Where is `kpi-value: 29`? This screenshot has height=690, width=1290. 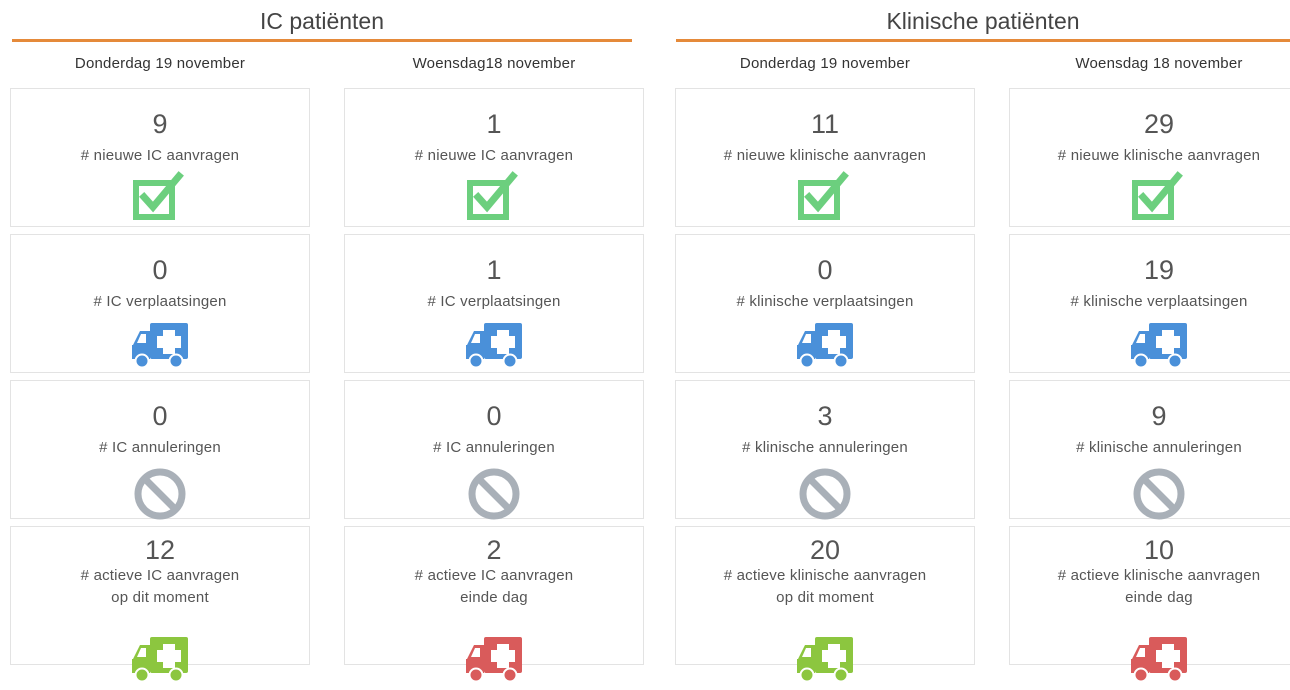
kpi-value: 29 is located at coordinates (1159, 124).